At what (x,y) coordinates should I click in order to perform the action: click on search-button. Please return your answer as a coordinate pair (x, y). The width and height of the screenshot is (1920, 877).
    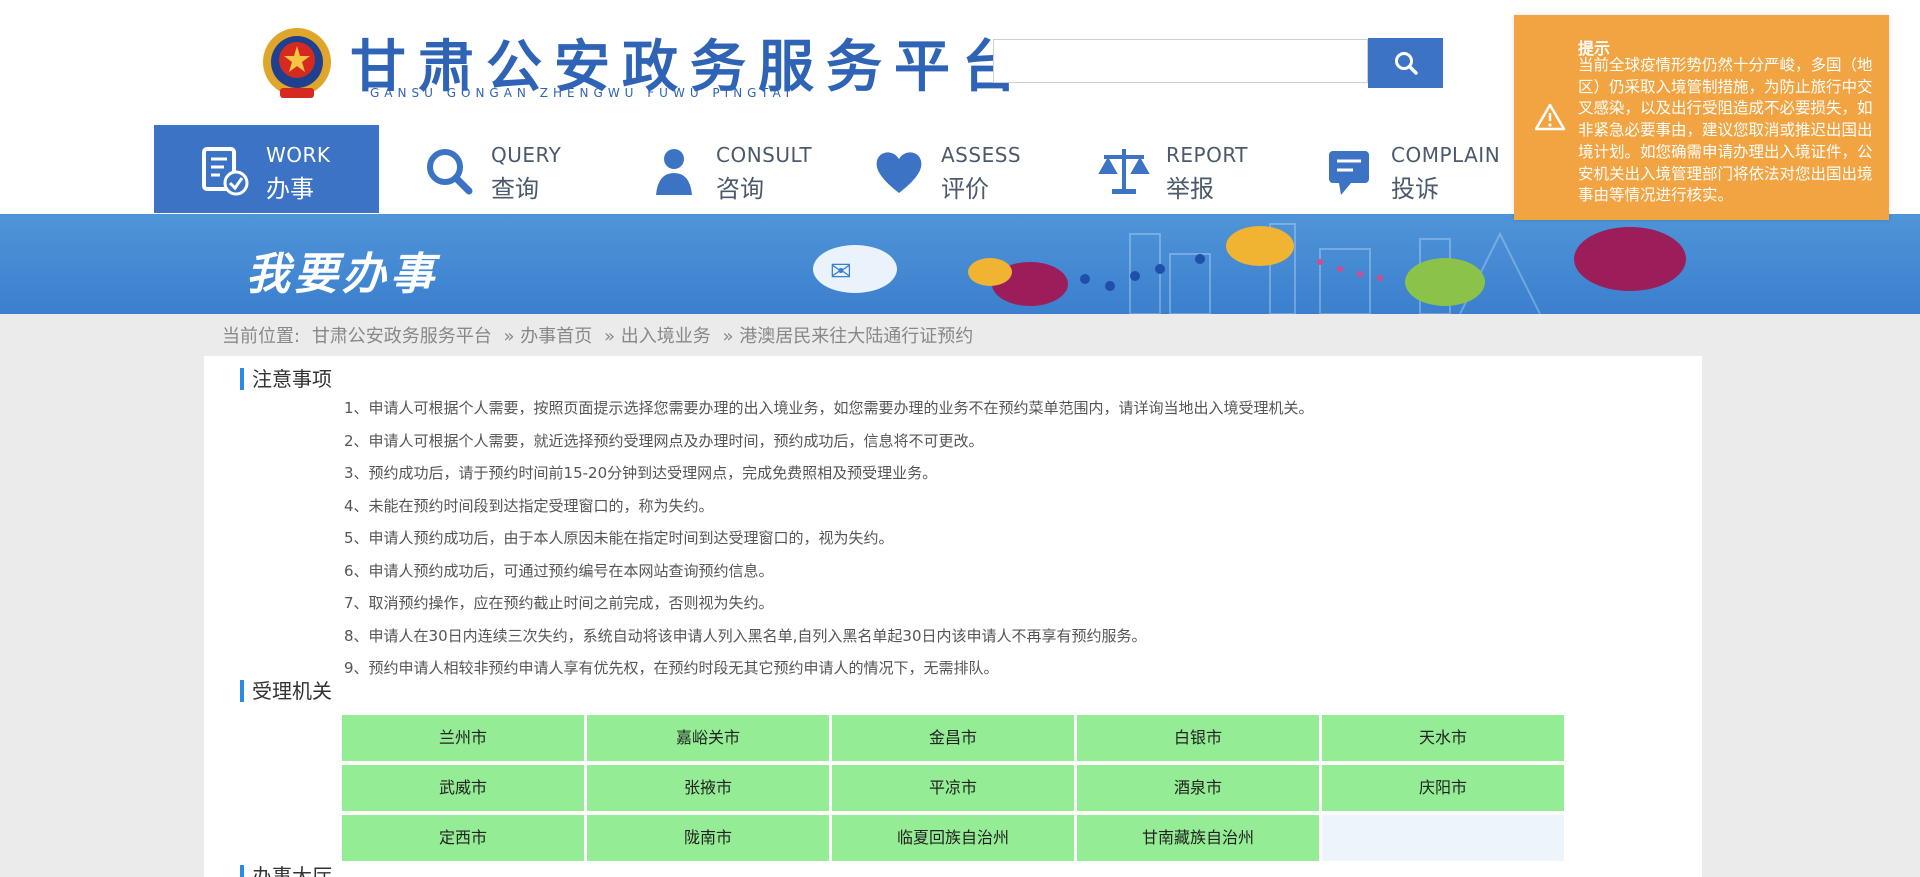
    Looking at the image, I should click on (1405, 63).